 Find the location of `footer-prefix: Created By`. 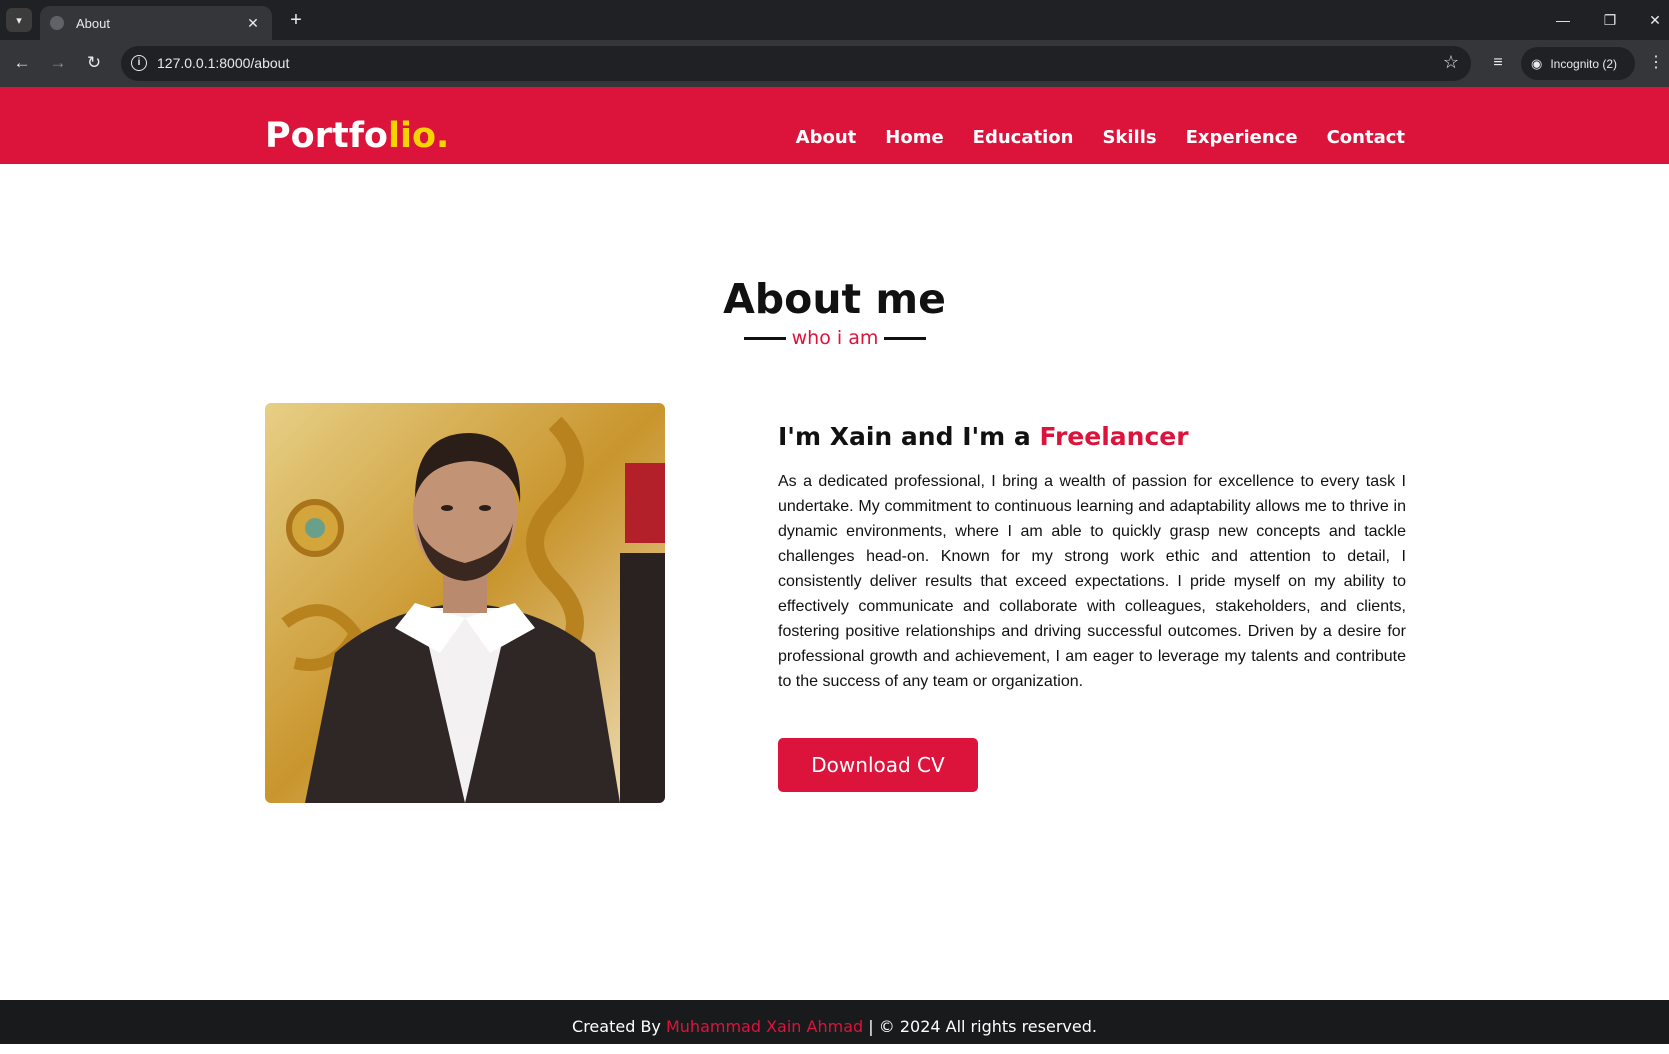

footer-prefix: Created By is located at coordinates (616, 1026).